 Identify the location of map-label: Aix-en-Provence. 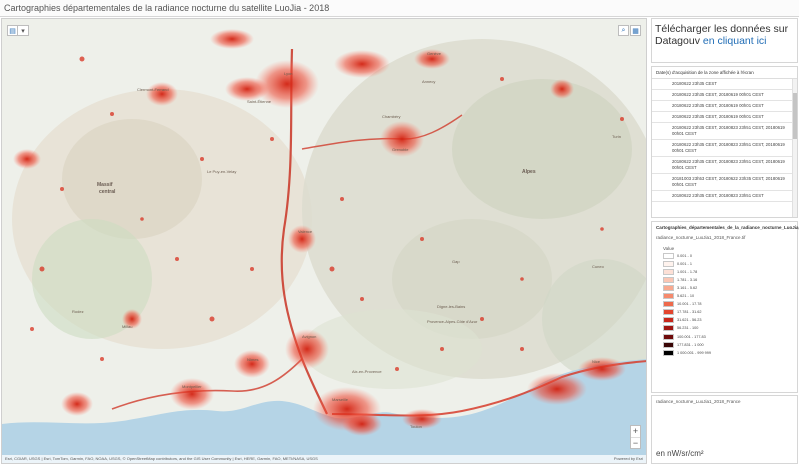
(367, 371).